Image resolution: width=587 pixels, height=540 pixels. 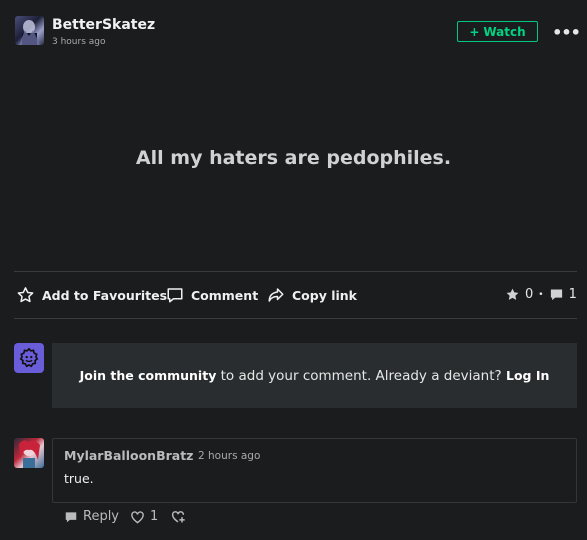 I want to click on comment-button: Comment, so click(x=212, y=295).